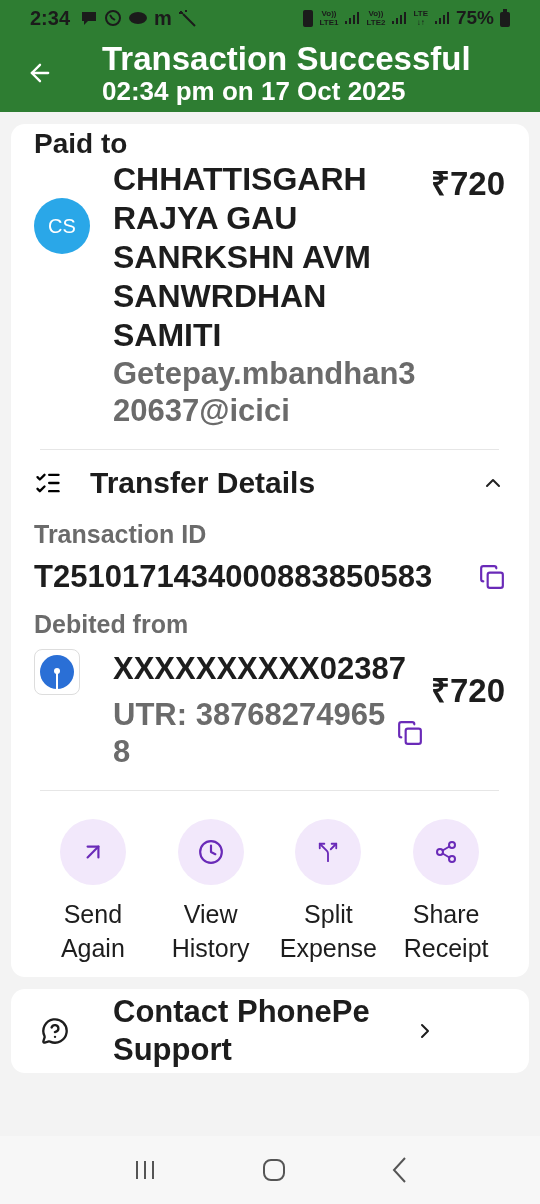 The image size is (540, 1204). What do you see at coordinates (62, 226) in the screenshot?
I see `avatar: CS` at bounding box center [62, 226].